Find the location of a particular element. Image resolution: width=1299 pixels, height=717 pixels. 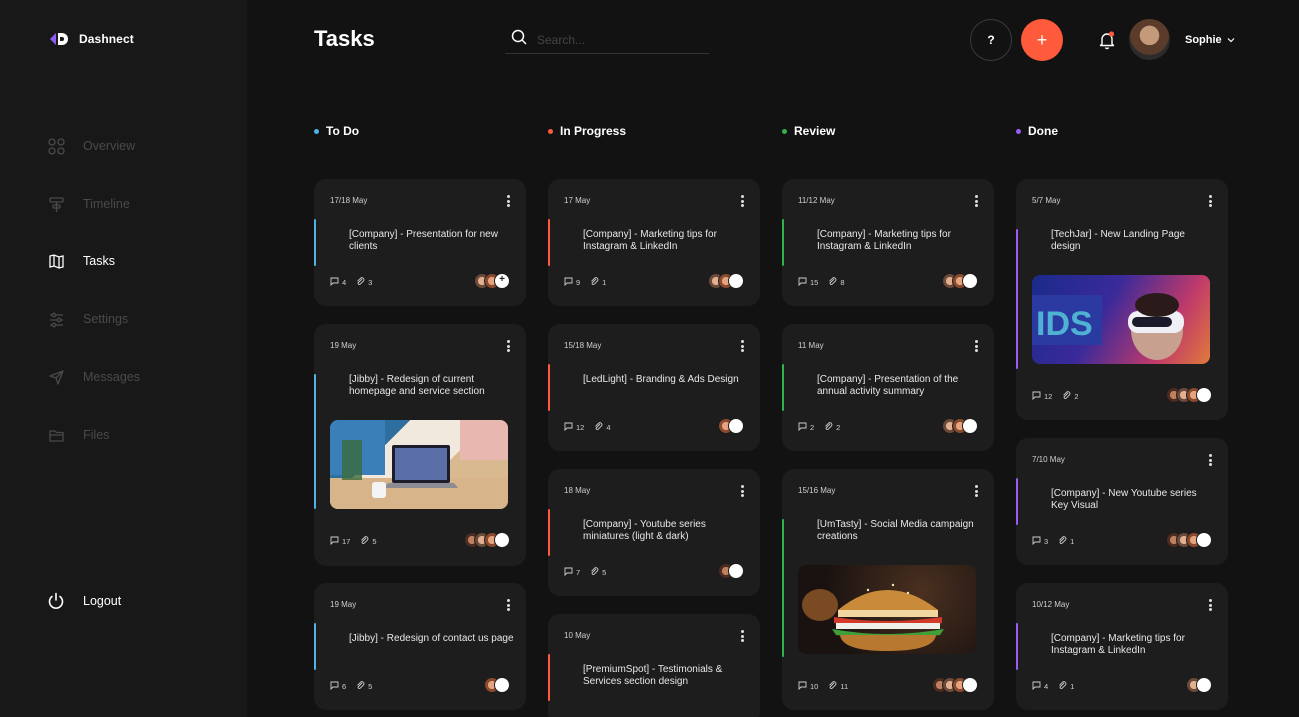

svg-text: IDS is located at coordinates (1064, 324).